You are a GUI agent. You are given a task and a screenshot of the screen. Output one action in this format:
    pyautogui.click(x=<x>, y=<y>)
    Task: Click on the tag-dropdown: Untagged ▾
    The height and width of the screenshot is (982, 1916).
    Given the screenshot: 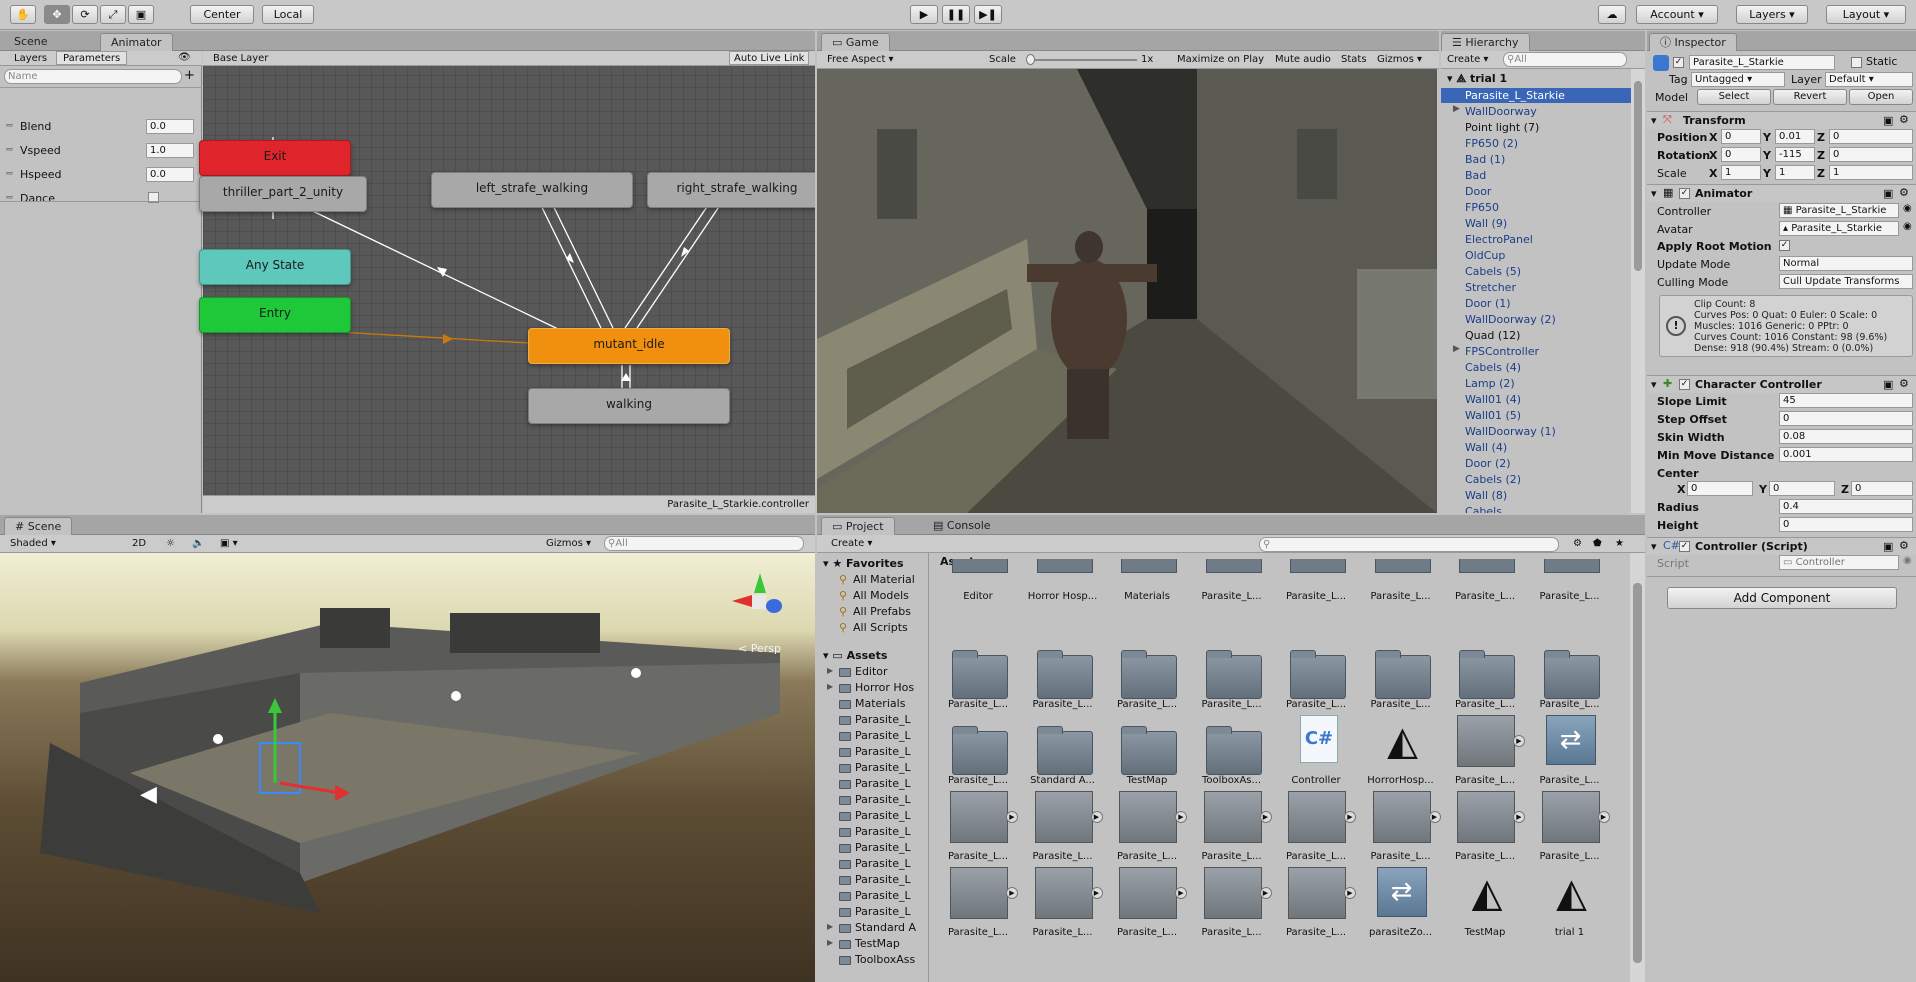 What is the action you would take?
    pyautogui.click(x=1738, y=79)
    